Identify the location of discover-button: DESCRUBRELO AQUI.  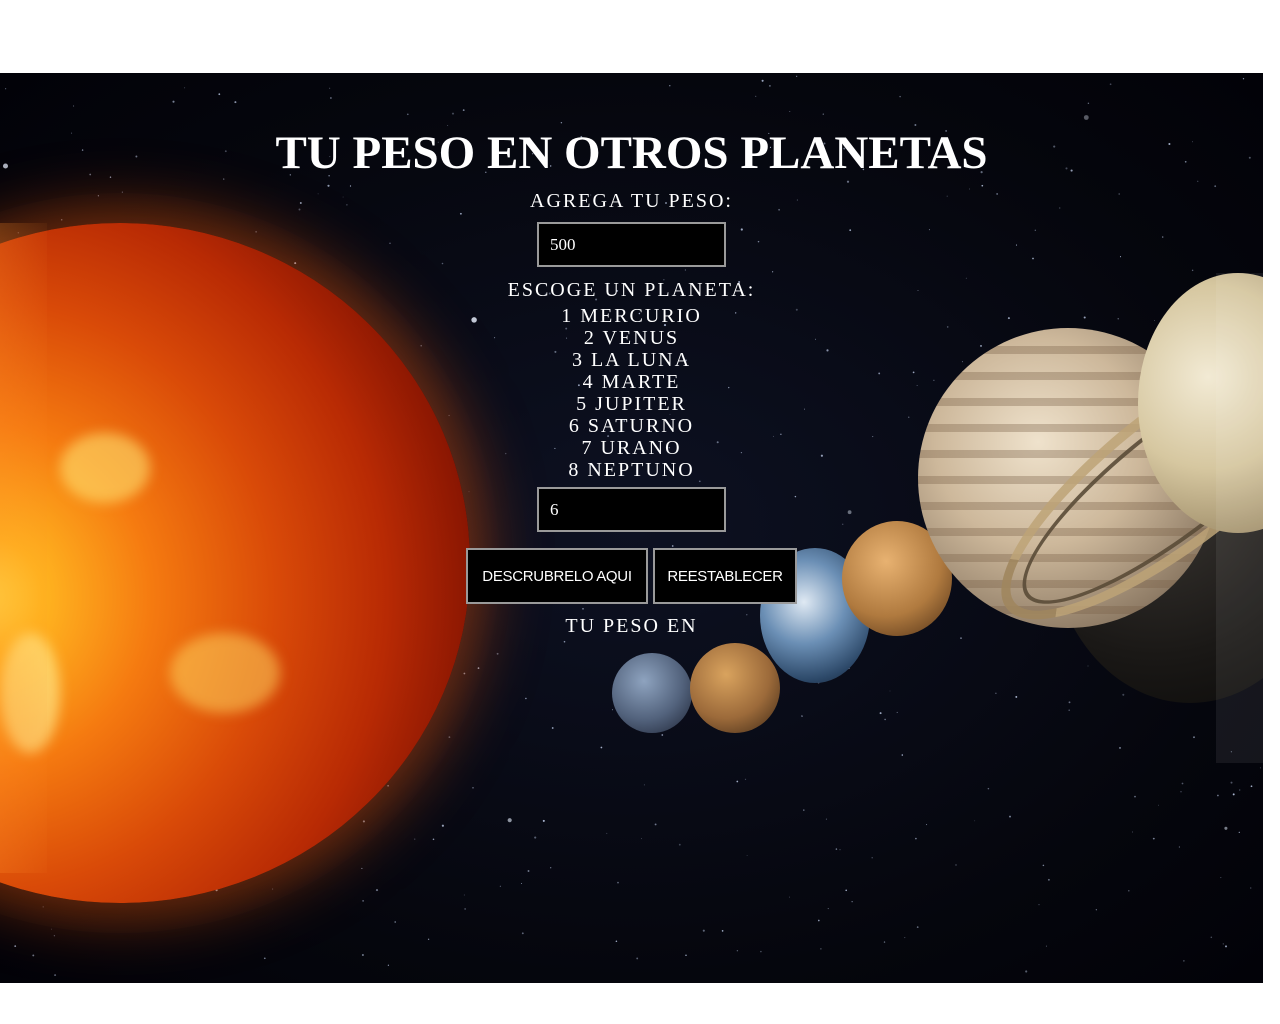
(557, 576).